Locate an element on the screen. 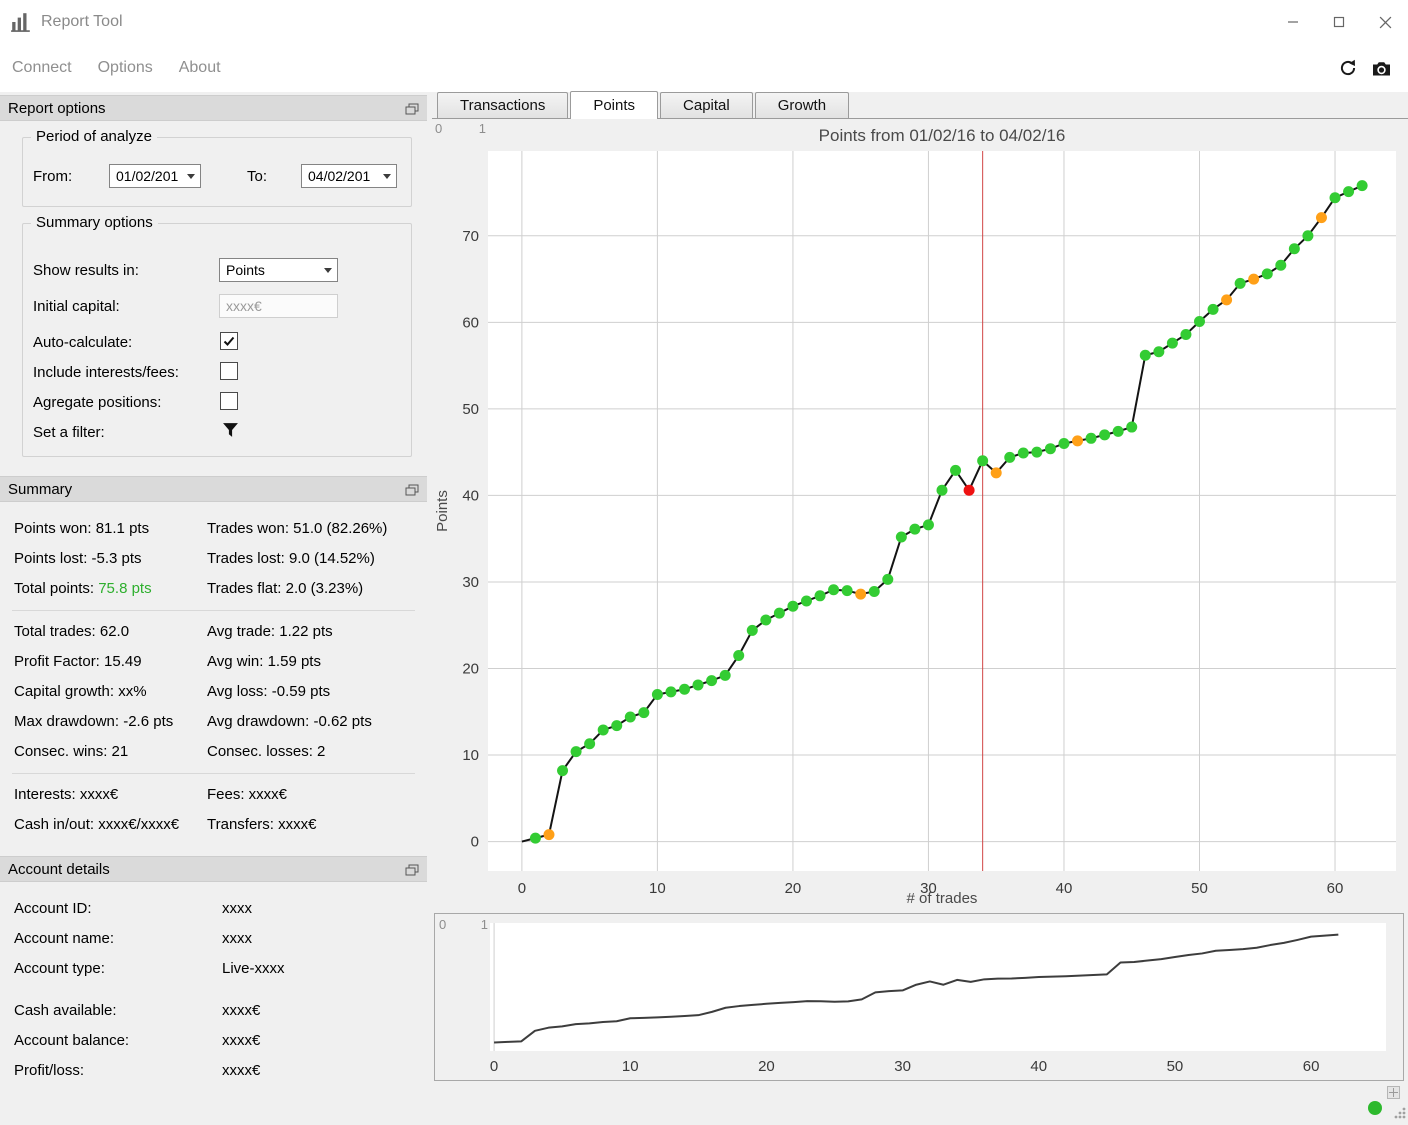 Image resolution: width=1408 pixels, height=1125 pixels. profit-factor: Profit Factor: 15.49 is located at coordinates (78, 661).